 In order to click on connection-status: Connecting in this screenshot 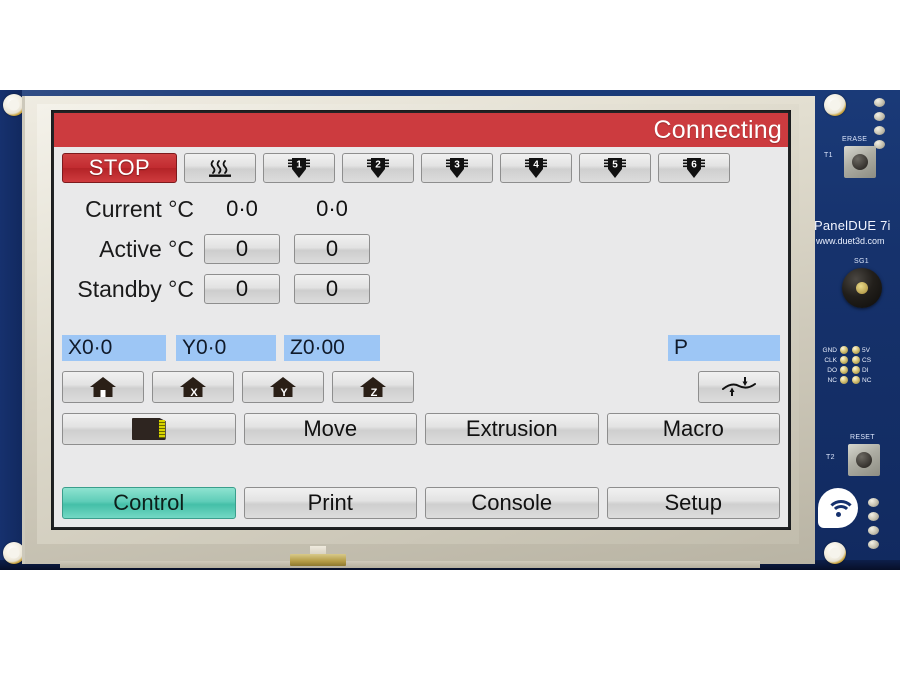, I will do `click(717, 129)`.